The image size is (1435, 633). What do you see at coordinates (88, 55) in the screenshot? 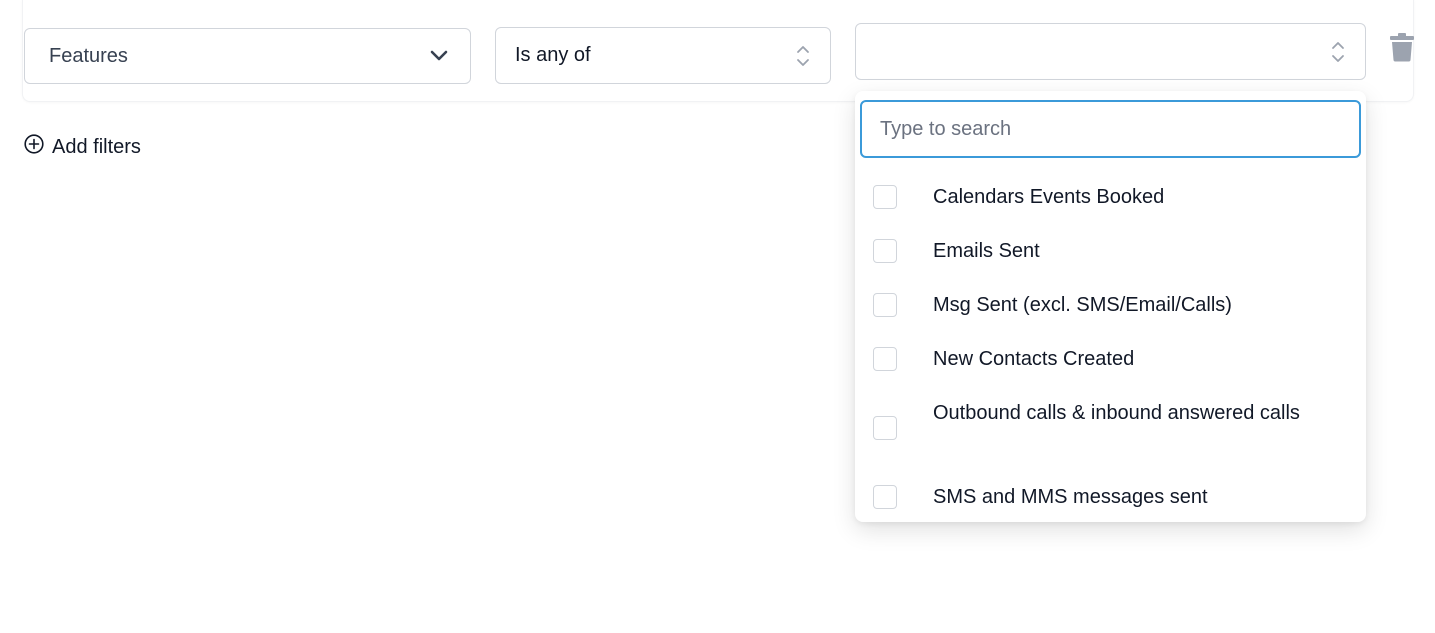
I see `field-select-value: Features` at bounding box center [88, 55].